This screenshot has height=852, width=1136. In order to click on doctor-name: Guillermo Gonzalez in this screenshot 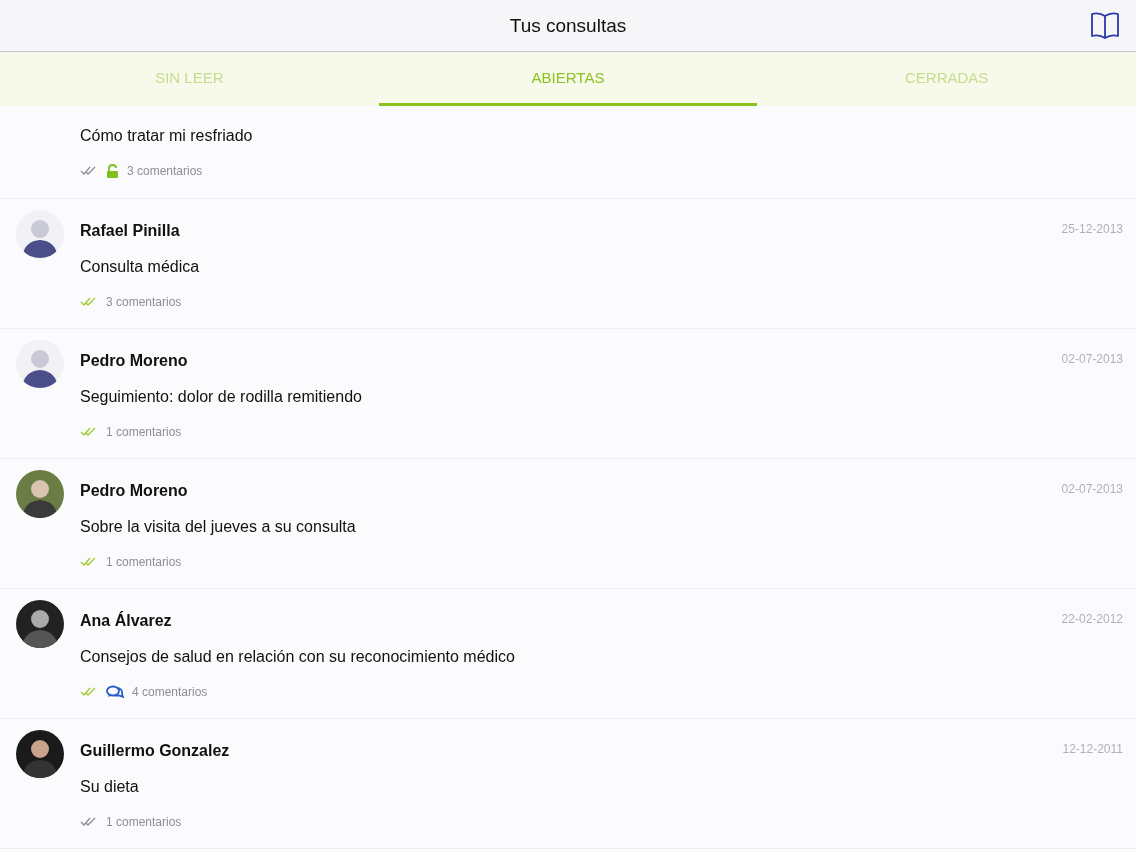, I will do `click(155, 751)`.